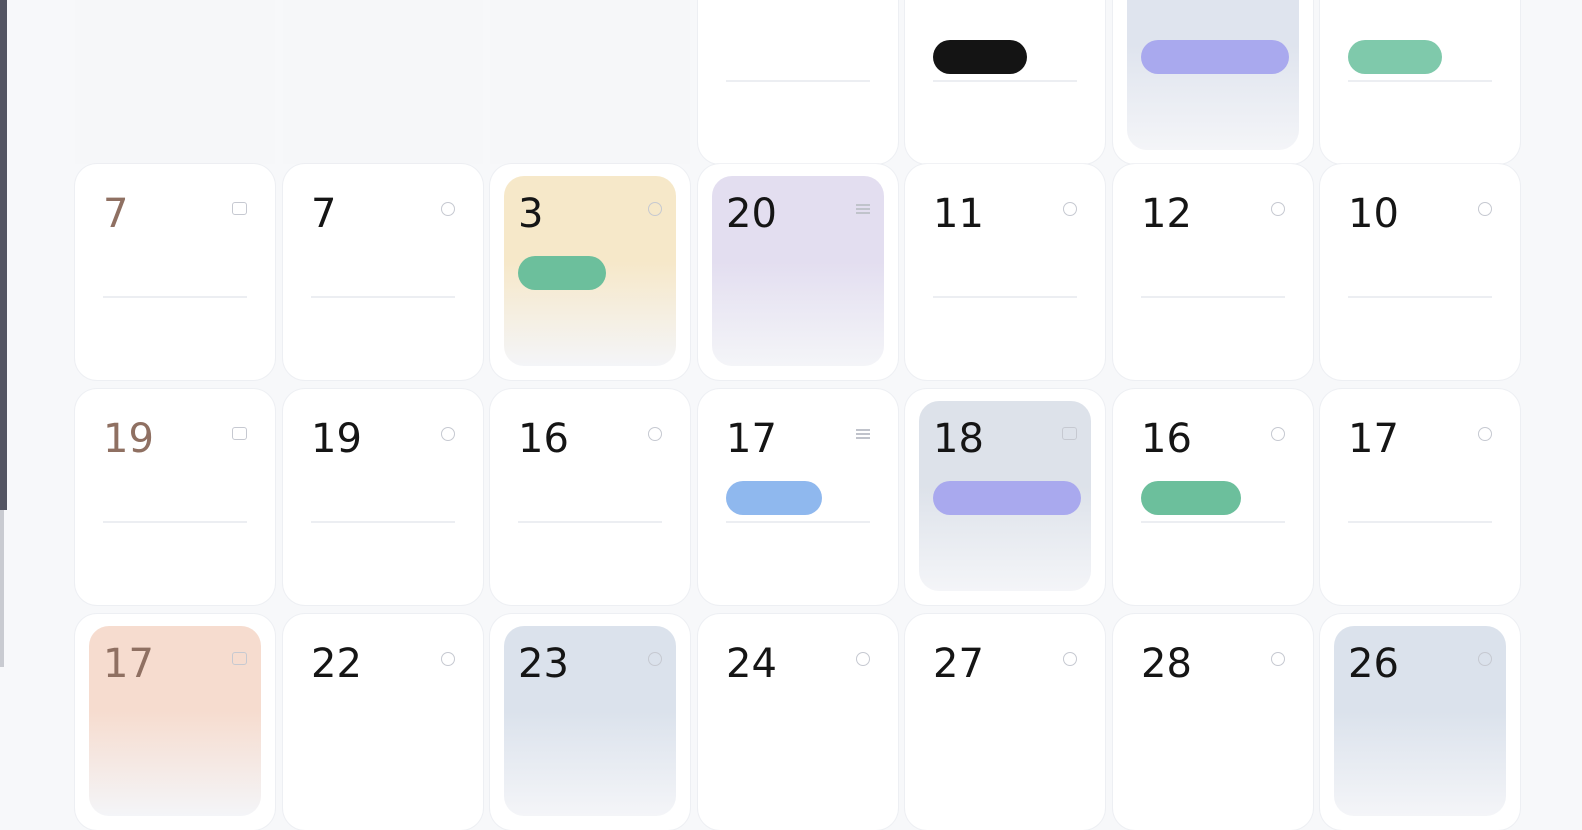 This screenshot has width=1582, height=830. Describe the element at coordinates (958, 439) in the screenshot. I see `day-number: 18` at that location.